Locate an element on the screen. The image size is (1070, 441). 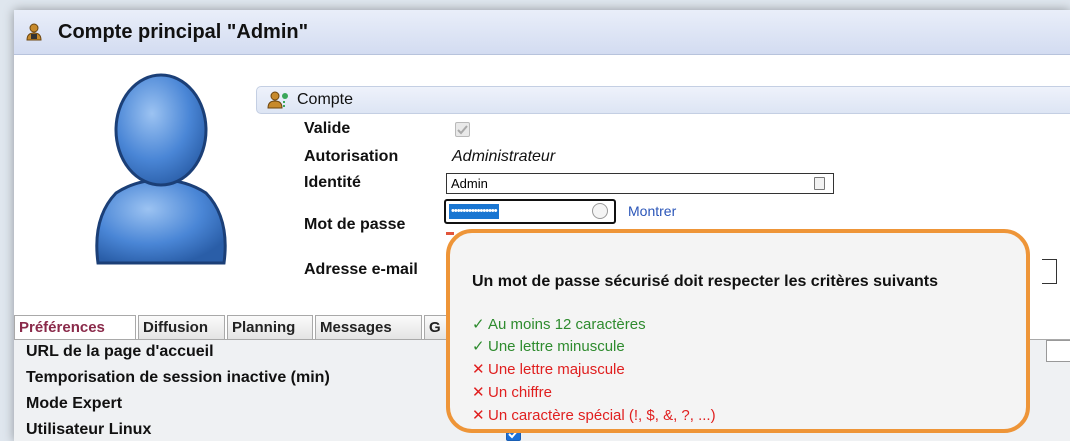
contact-card-icon is located at coordinates (819, 183).